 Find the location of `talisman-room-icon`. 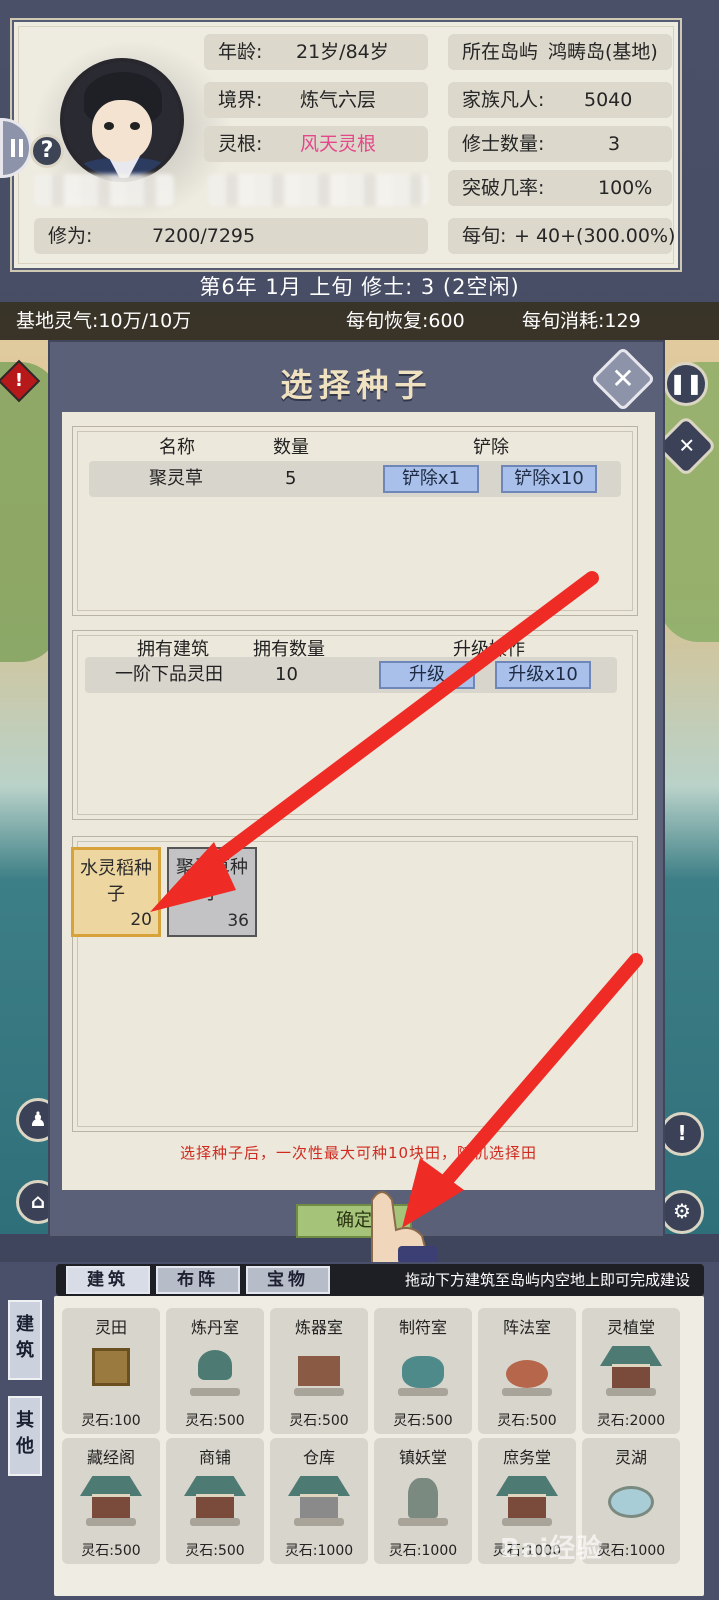

talisman-room-icon is located at coordinates (423, 1369).